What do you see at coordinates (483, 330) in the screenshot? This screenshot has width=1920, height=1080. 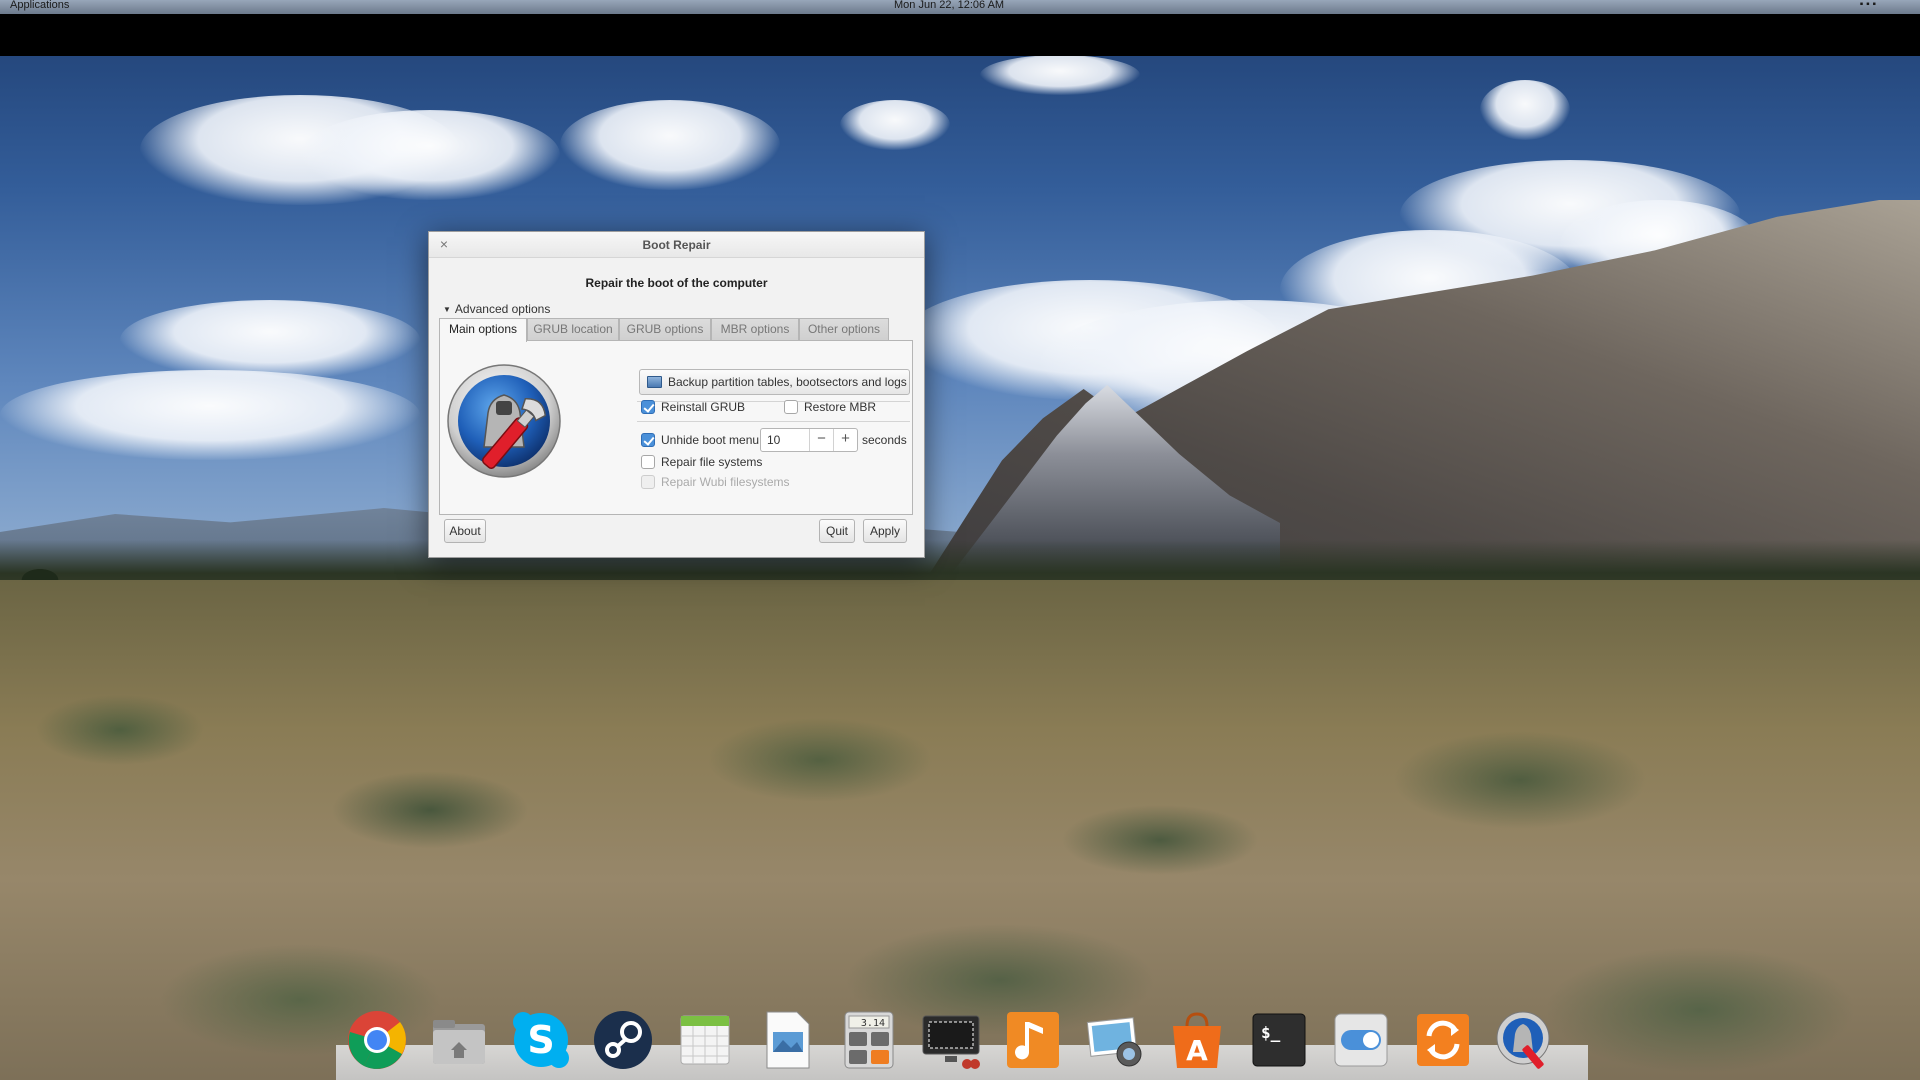 I see `tab-main-options: Main options` at bounding box center [483, 330].